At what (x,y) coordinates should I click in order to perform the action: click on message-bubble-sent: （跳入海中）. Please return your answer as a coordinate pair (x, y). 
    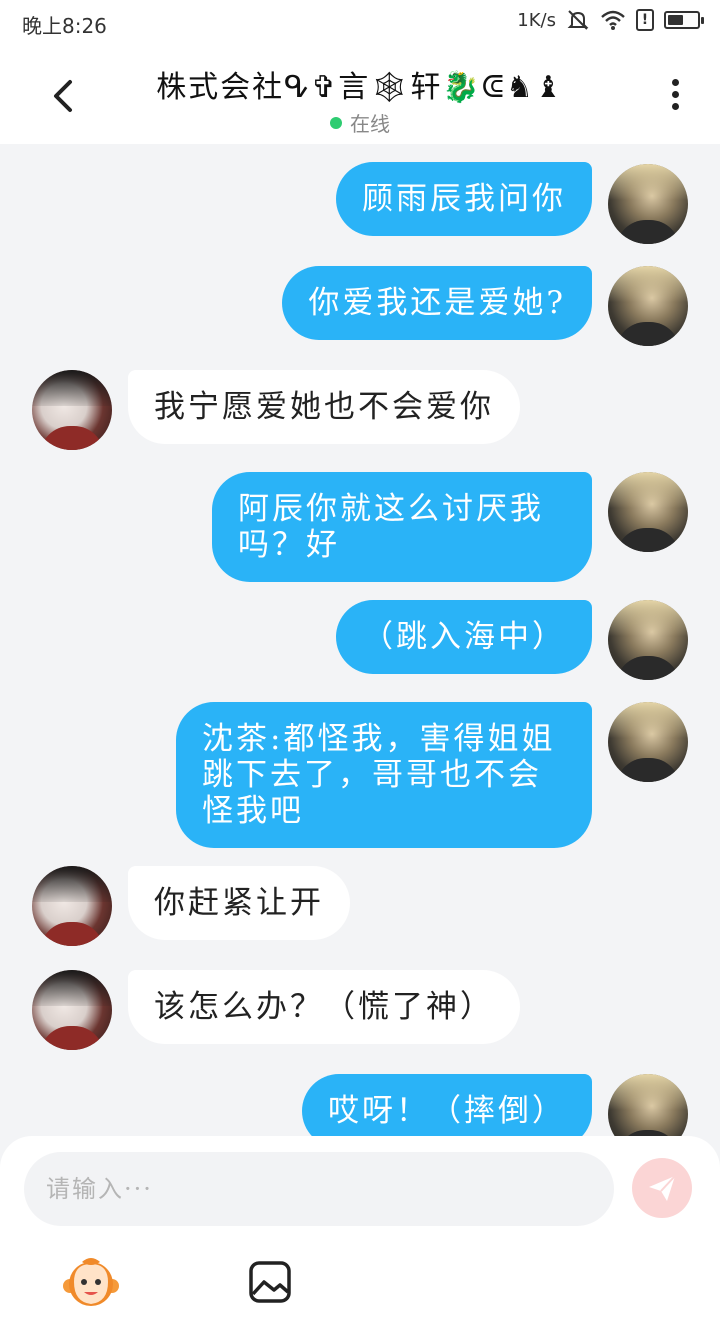
    Looking at the image, I should click on (464, 637).